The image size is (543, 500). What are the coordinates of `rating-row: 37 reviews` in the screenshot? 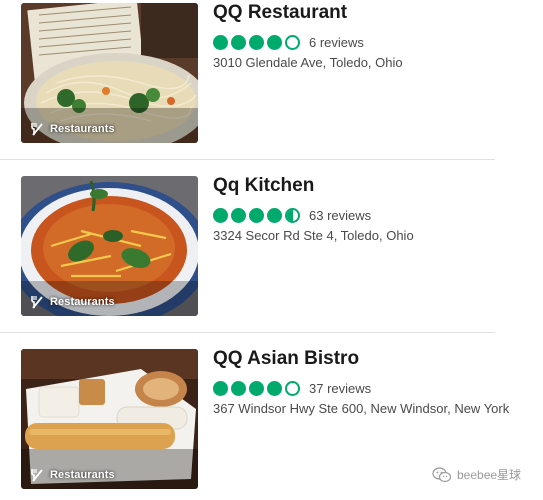 It's located at (292, 388).